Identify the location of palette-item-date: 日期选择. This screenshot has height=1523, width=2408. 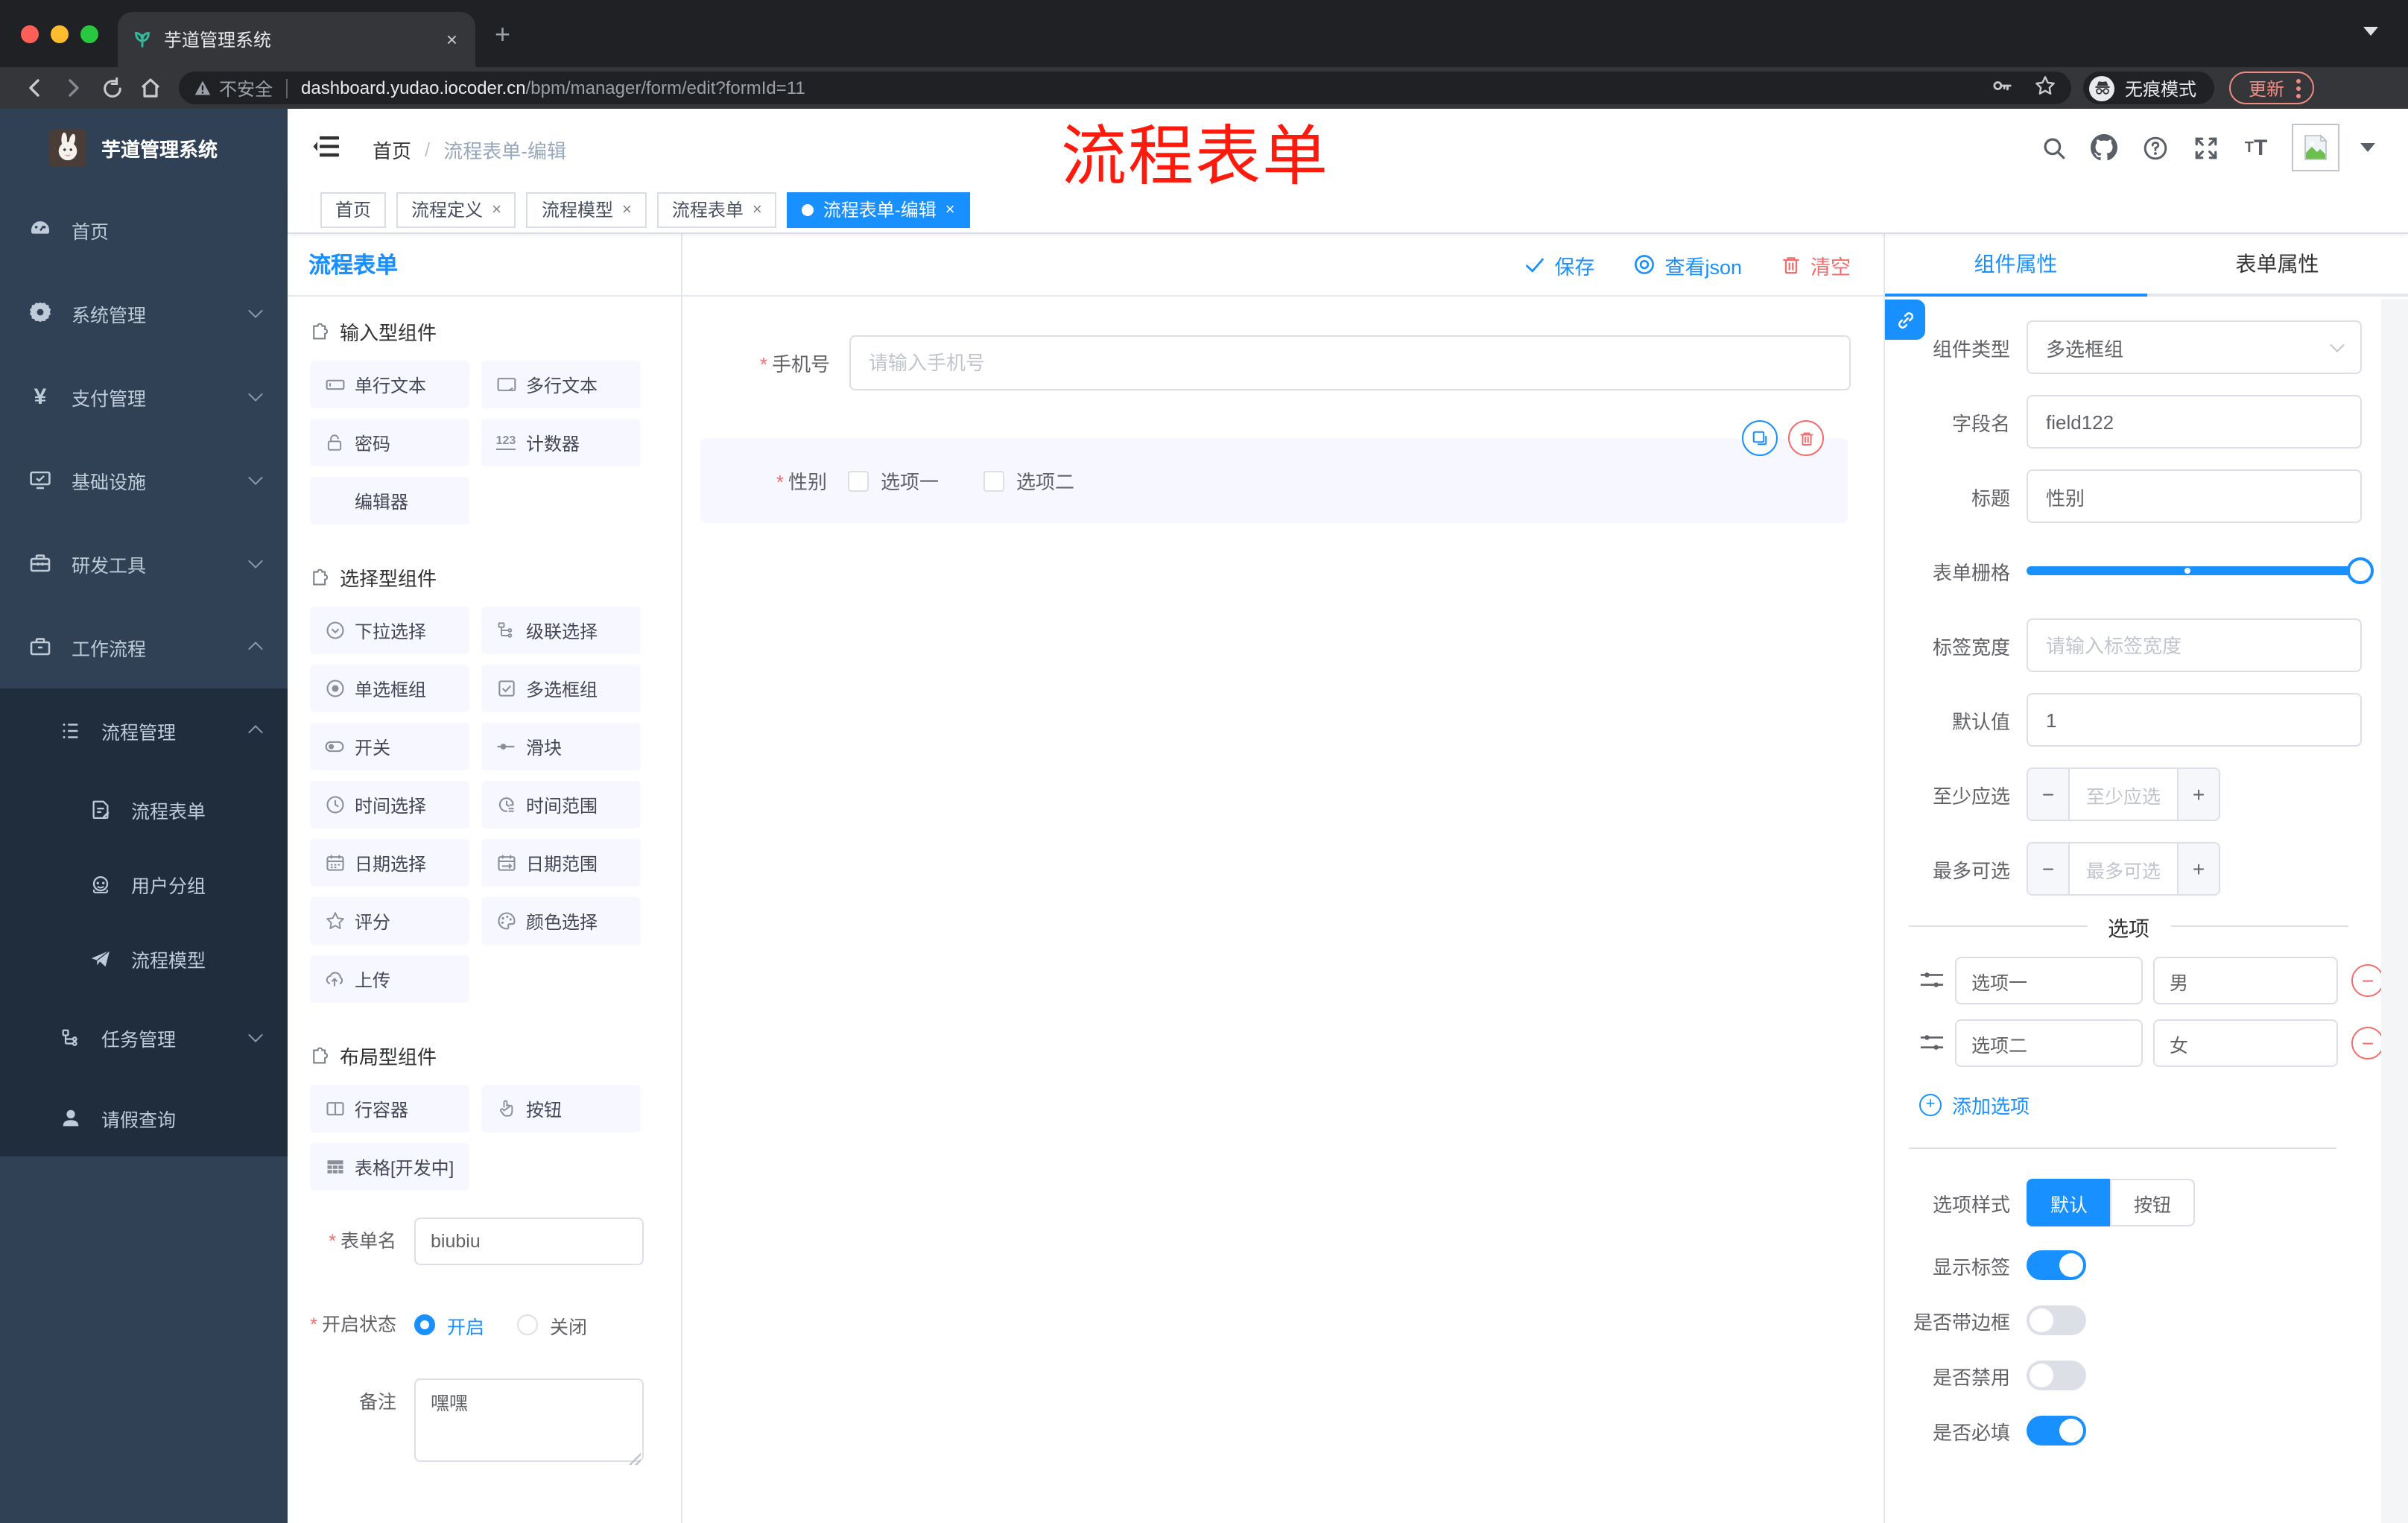
(389, 863).